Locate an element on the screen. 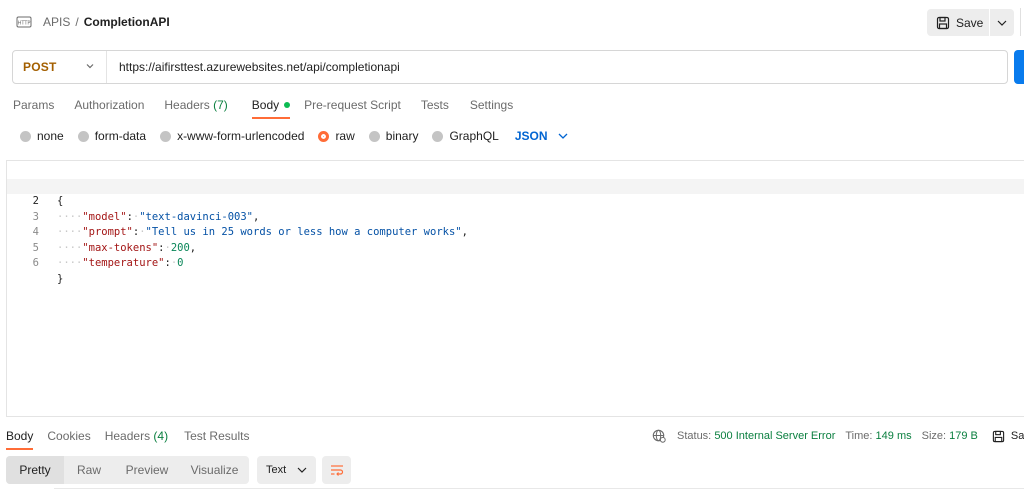  save-options-button is located at coordinates (1002, 22).